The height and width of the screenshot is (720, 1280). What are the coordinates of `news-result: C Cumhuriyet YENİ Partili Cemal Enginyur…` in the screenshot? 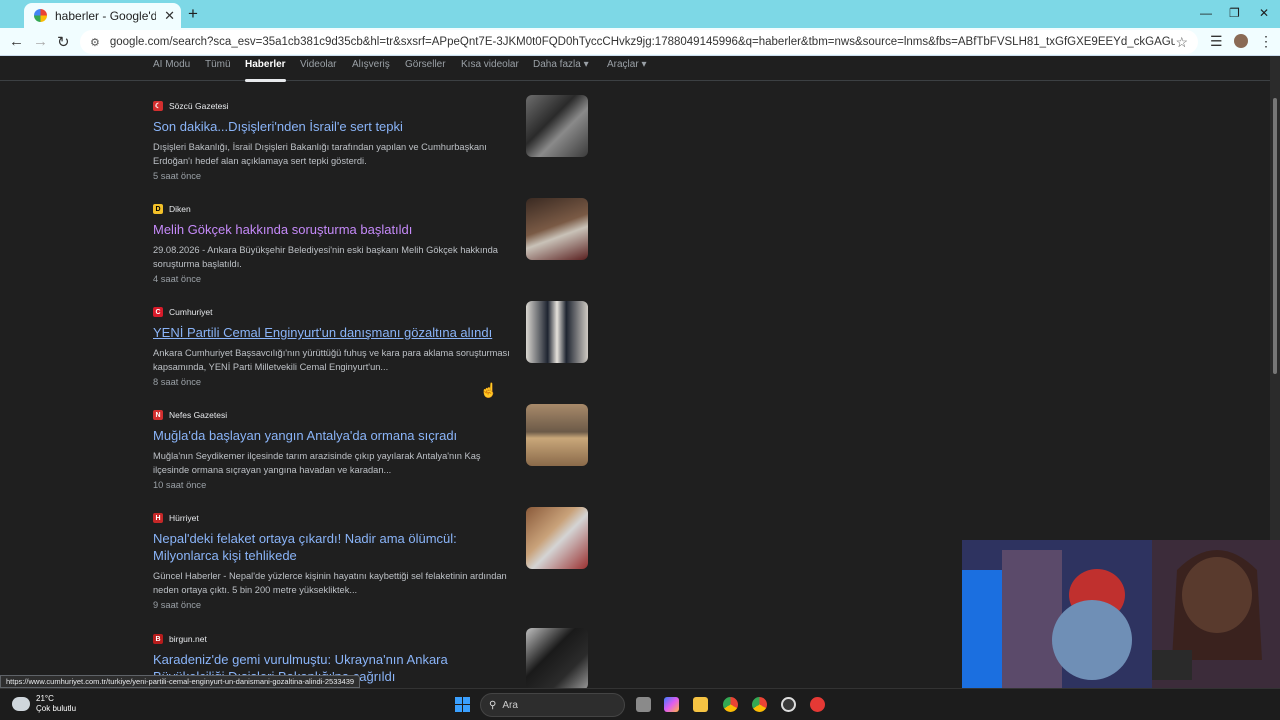 It's located at (373, 344).